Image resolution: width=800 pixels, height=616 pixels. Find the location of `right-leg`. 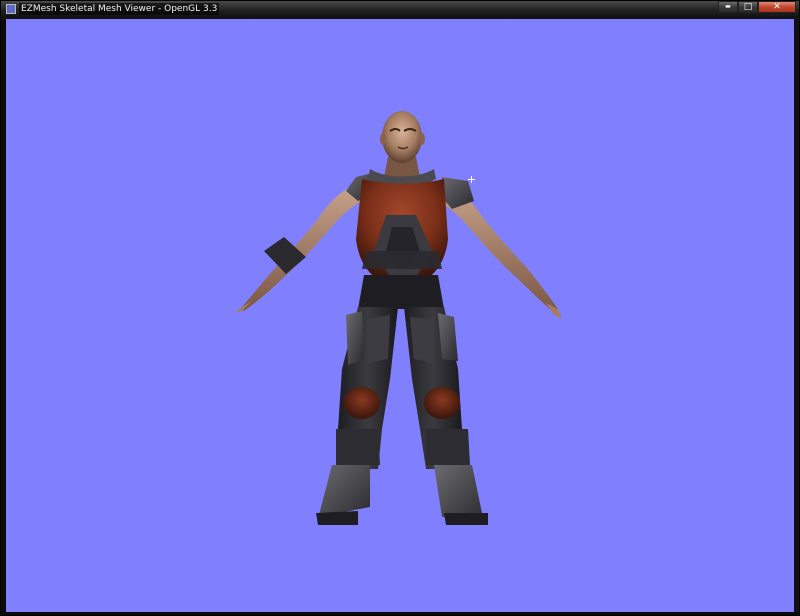

right-leg is located at coordinates (446, 416).